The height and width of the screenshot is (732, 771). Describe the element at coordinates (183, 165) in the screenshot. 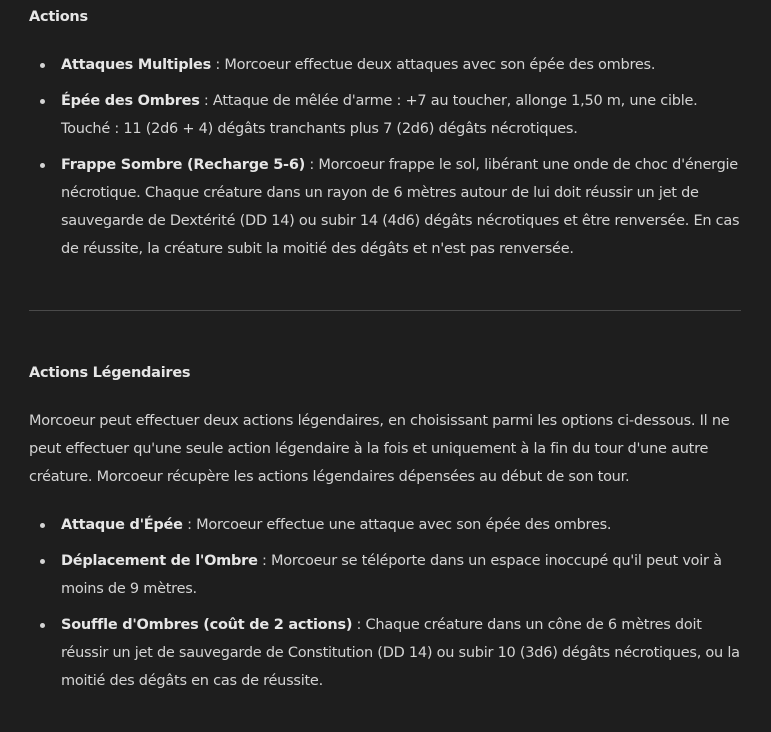

I see `item-name: Frappe Sombre (Recharge 5-6)` at that location.